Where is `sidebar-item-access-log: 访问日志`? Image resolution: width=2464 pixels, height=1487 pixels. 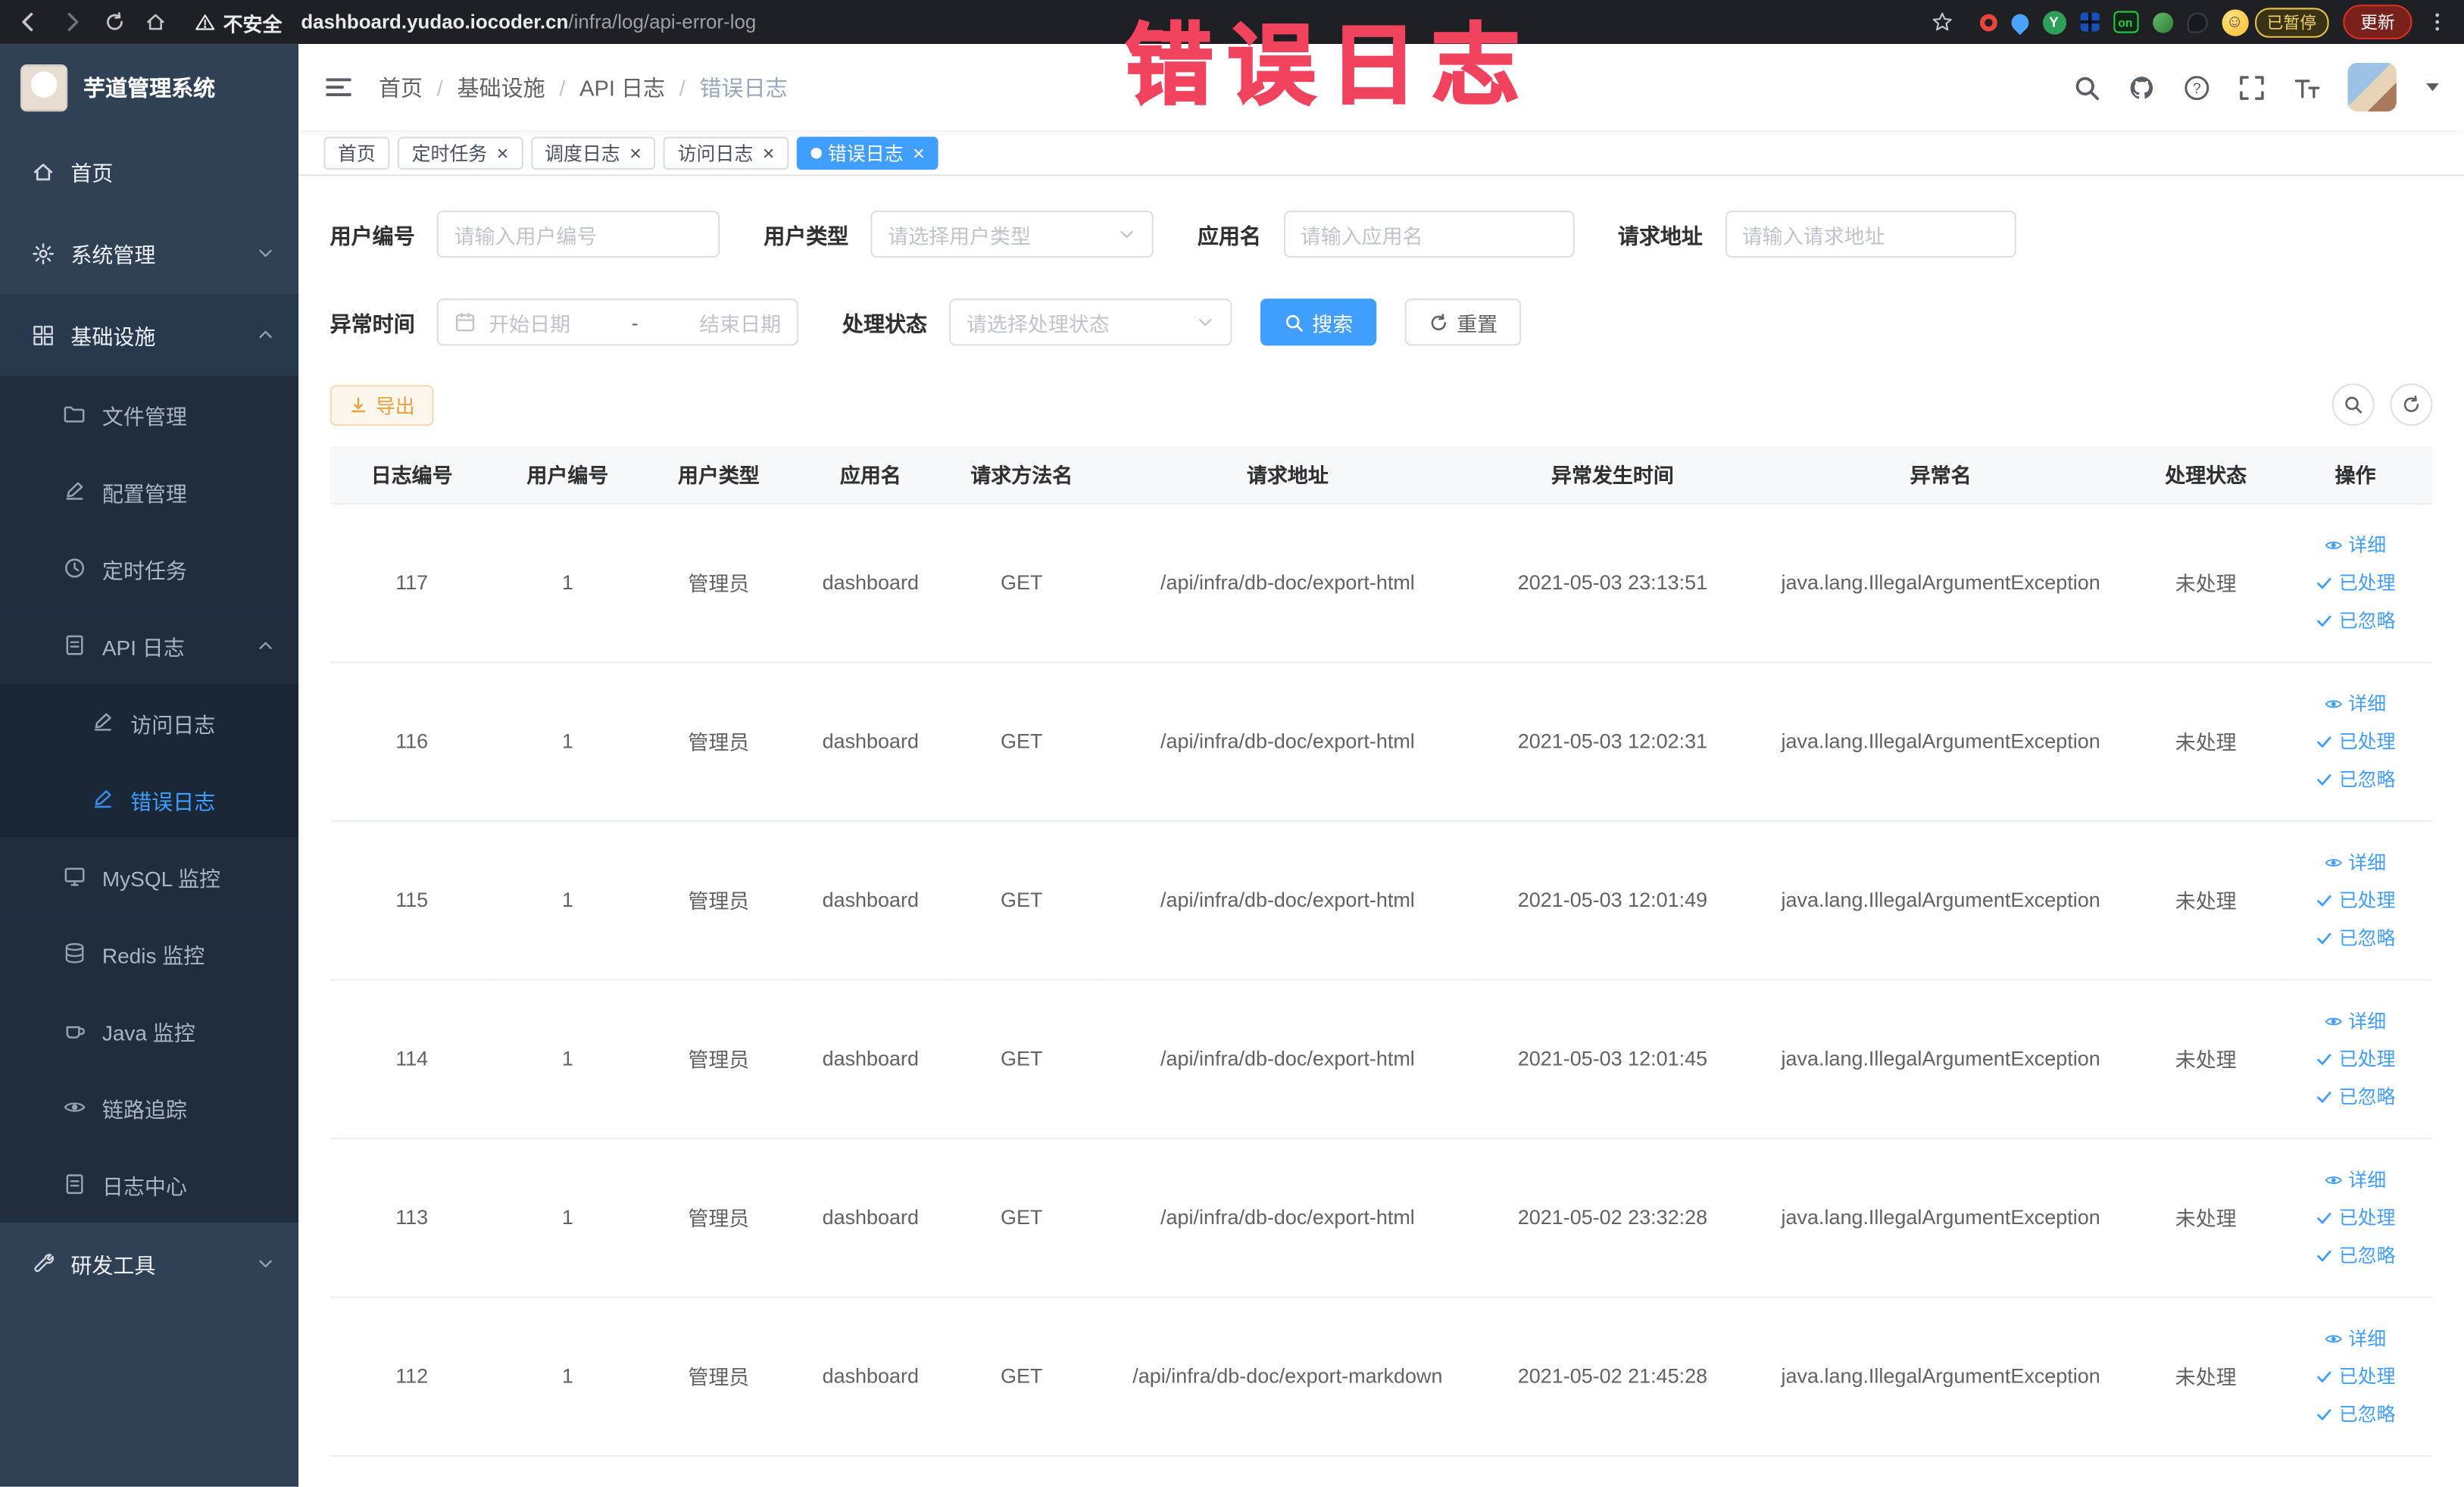
sidebar-item-access-log: 访问日志 is located at coordinates (149, 722).